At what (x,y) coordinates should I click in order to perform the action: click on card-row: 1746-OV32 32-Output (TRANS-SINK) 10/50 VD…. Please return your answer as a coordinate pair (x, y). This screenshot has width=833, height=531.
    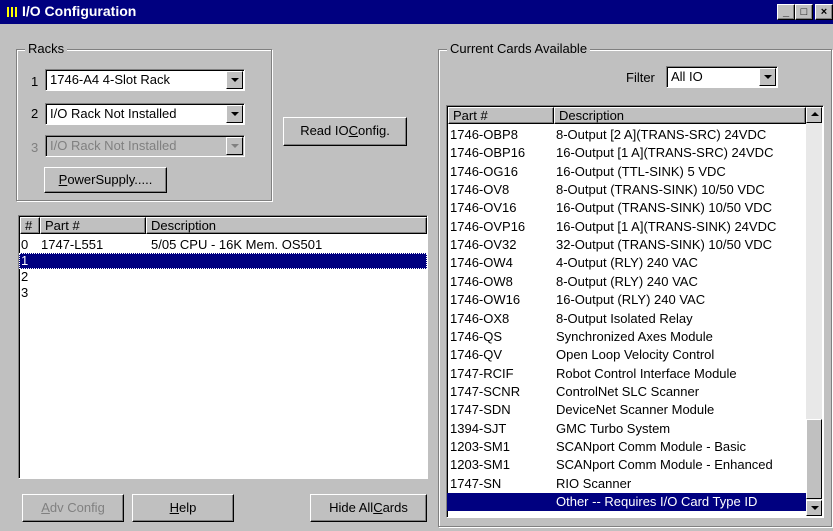
    Looking at the image, I should click on (626, 245).